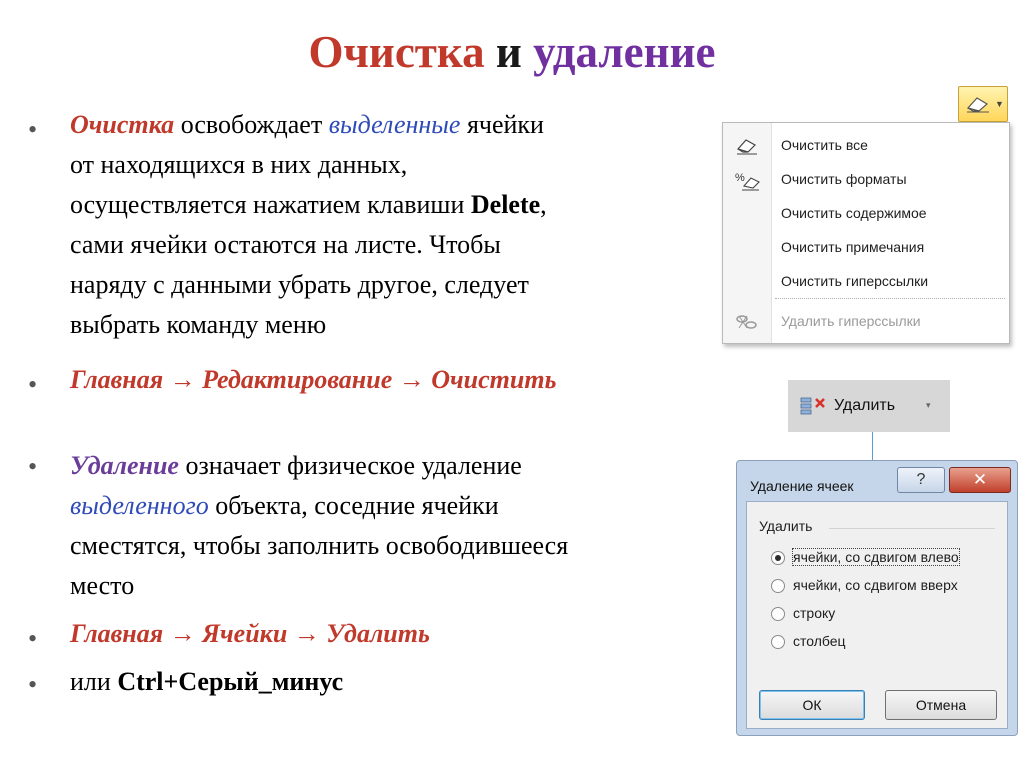 Image resolution: width=1024 pixels, height=767 pixels. What do you see at coordinates (854, 213) in the screenshot?
I see `menu-item-label: Очистить содержимое` at bounding box center [854, 213].